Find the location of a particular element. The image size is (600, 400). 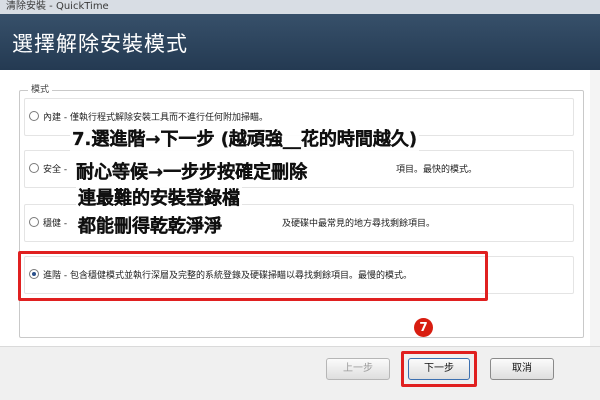

window-titlebar: 清除安裝 - QuickTime is located at coordinates (300, 7).